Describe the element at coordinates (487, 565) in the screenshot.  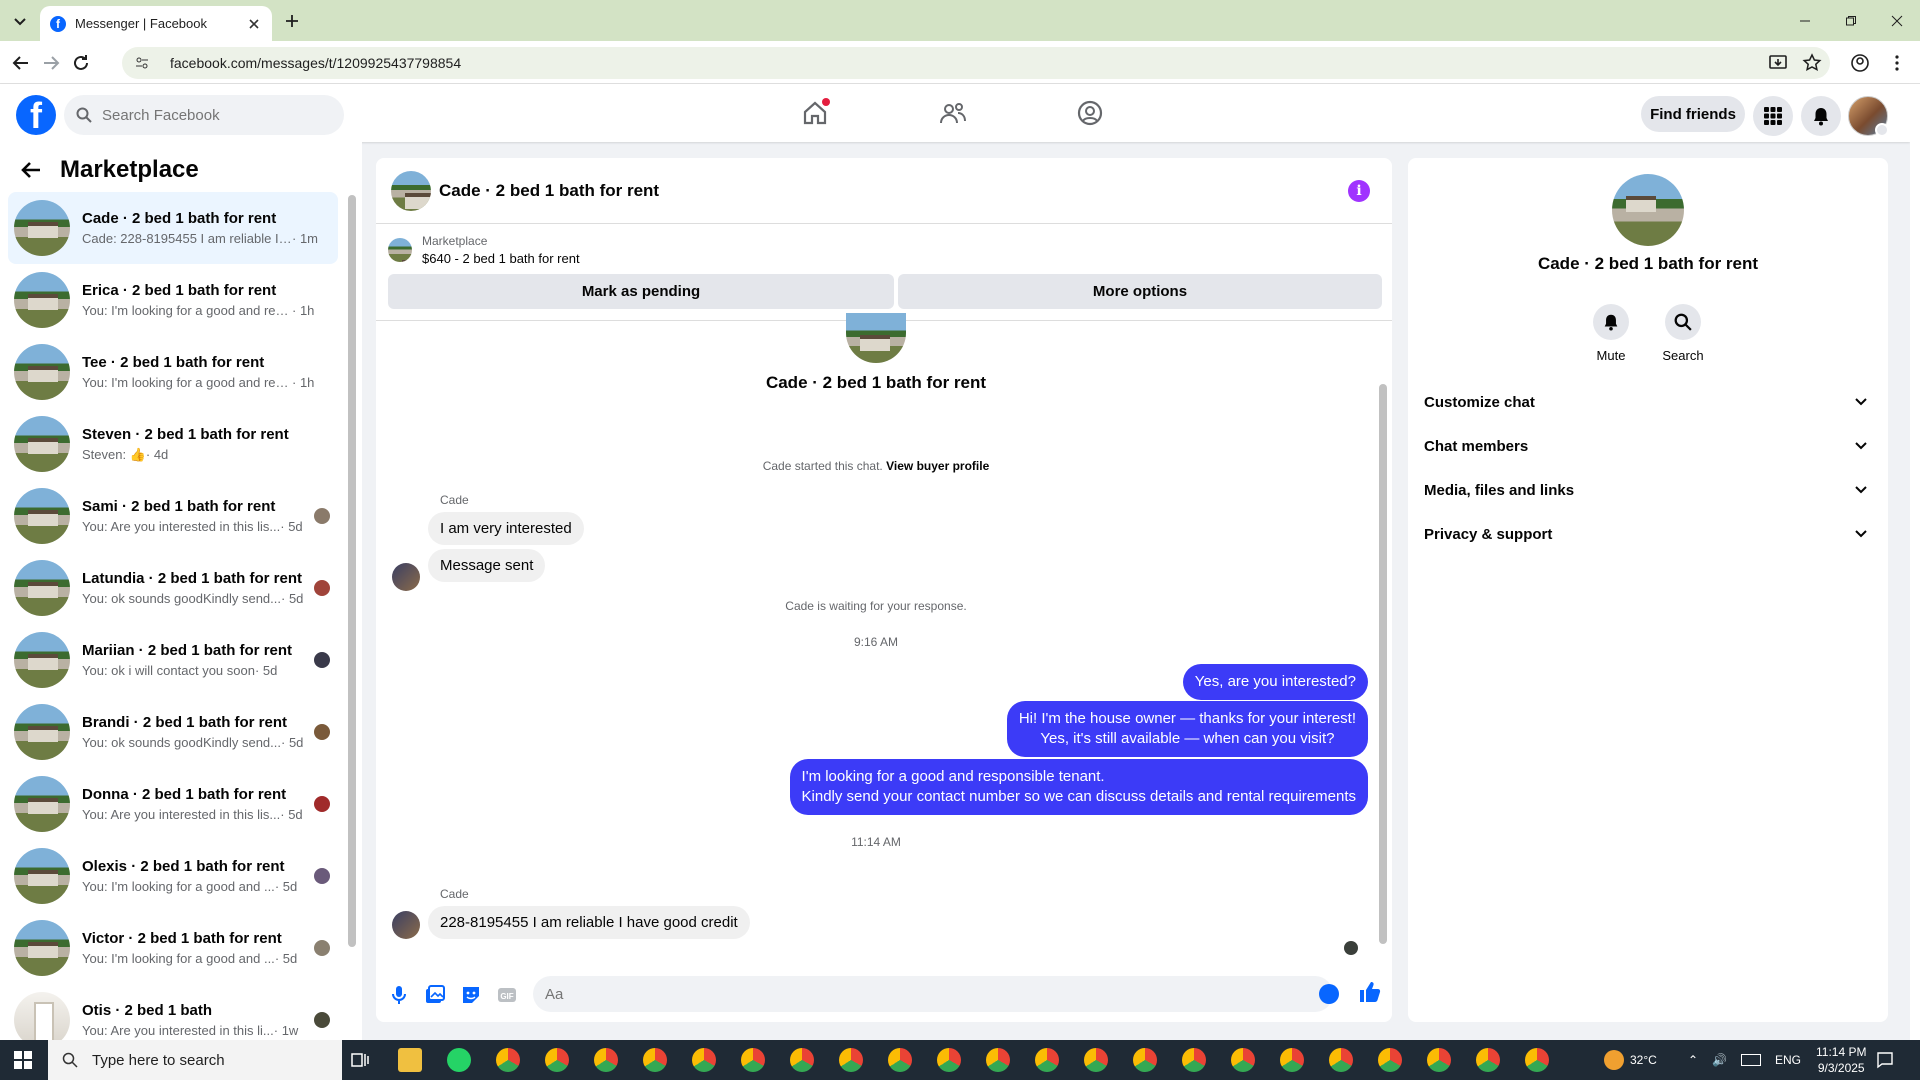
I see `incoming-message: Message sent` at that location.